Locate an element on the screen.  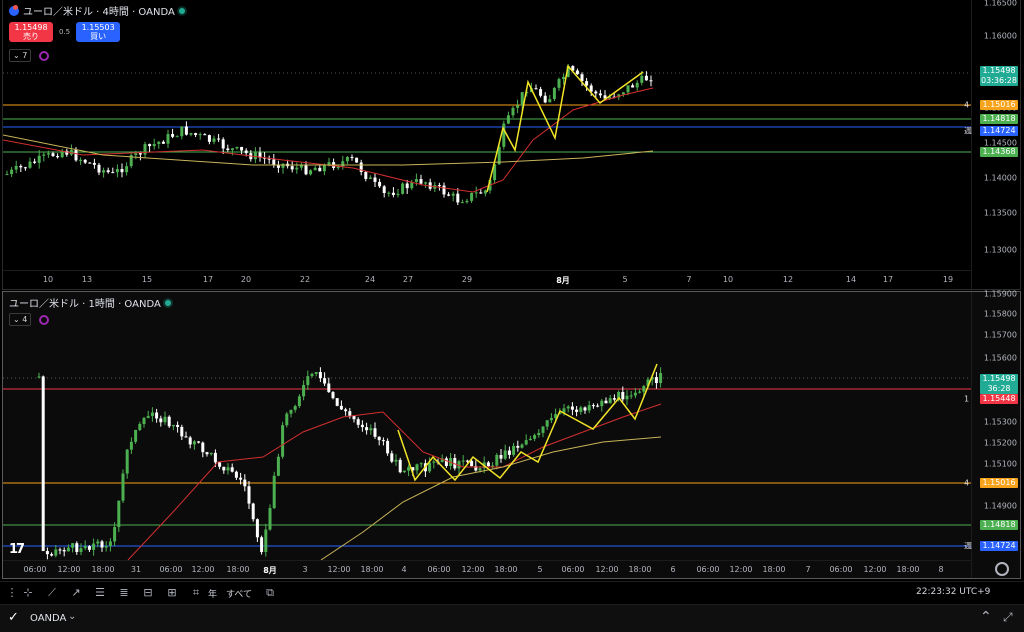
indicator-swirl-icon-1h is located at coordinates (44, 319).